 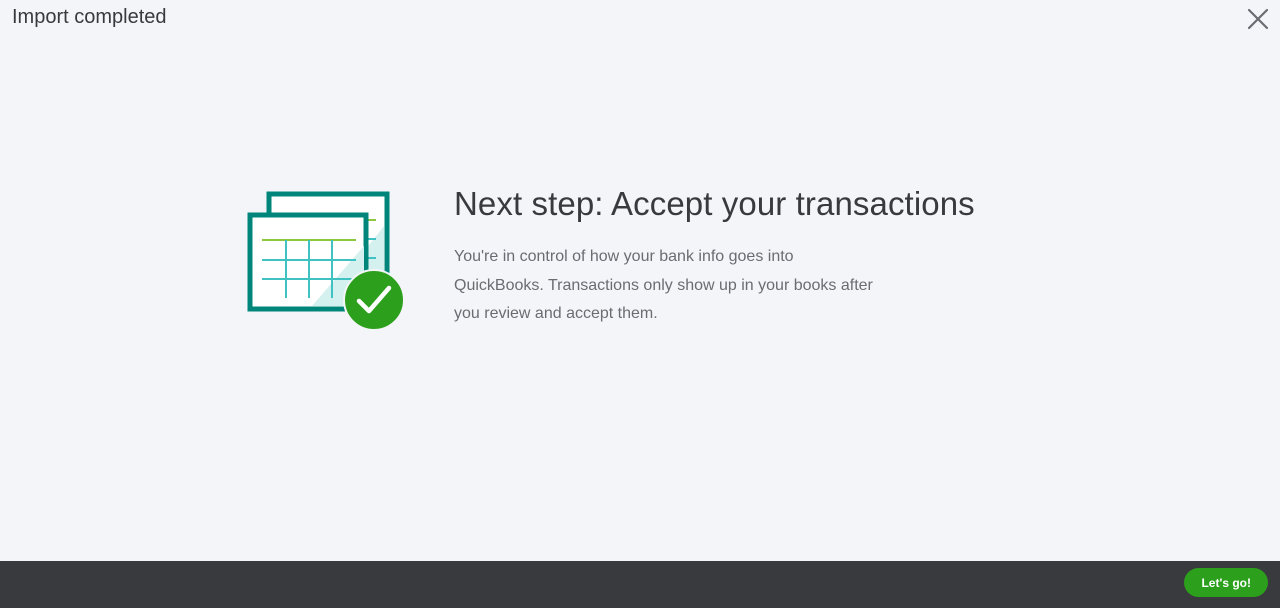 What do you see at coordinates (326, 261) in the screenshot?
I see `spreadsheet-check-icon` at bounding box center [326, 261].